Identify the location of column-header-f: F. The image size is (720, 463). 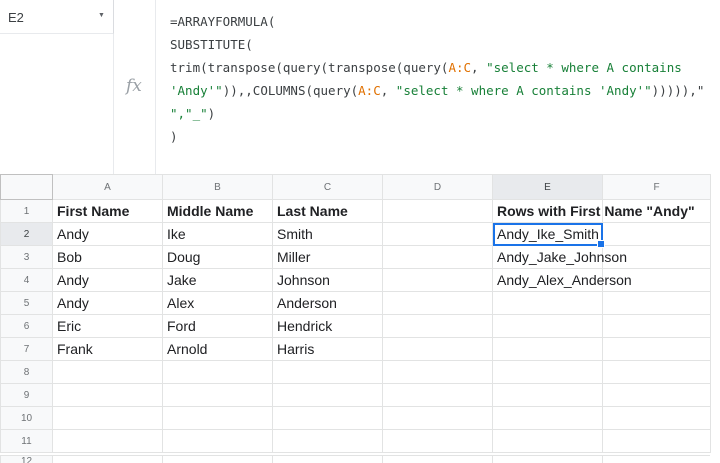
(656, 187).